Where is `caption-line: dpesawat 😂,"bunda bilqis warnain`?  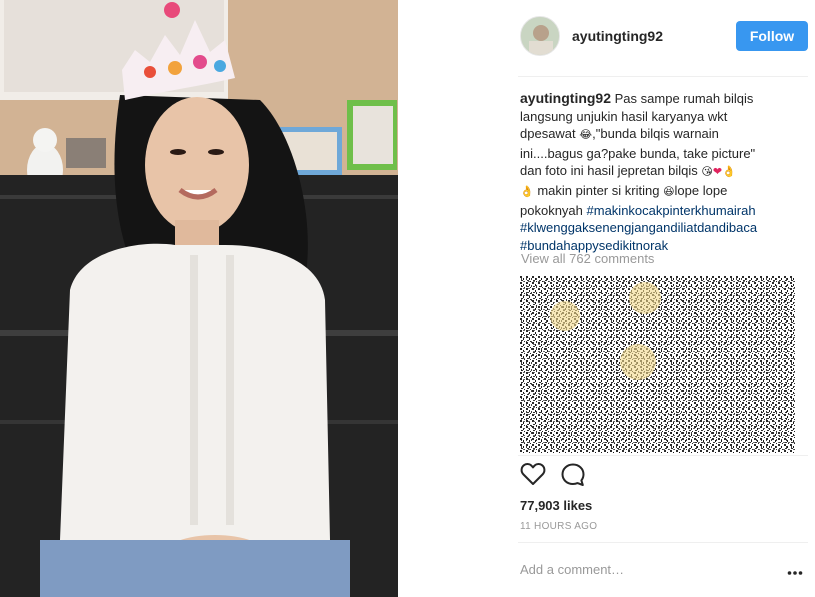
caption-line: dpesawat 😂,"bunda bilqis warnain is located at coordinates (654, 135).